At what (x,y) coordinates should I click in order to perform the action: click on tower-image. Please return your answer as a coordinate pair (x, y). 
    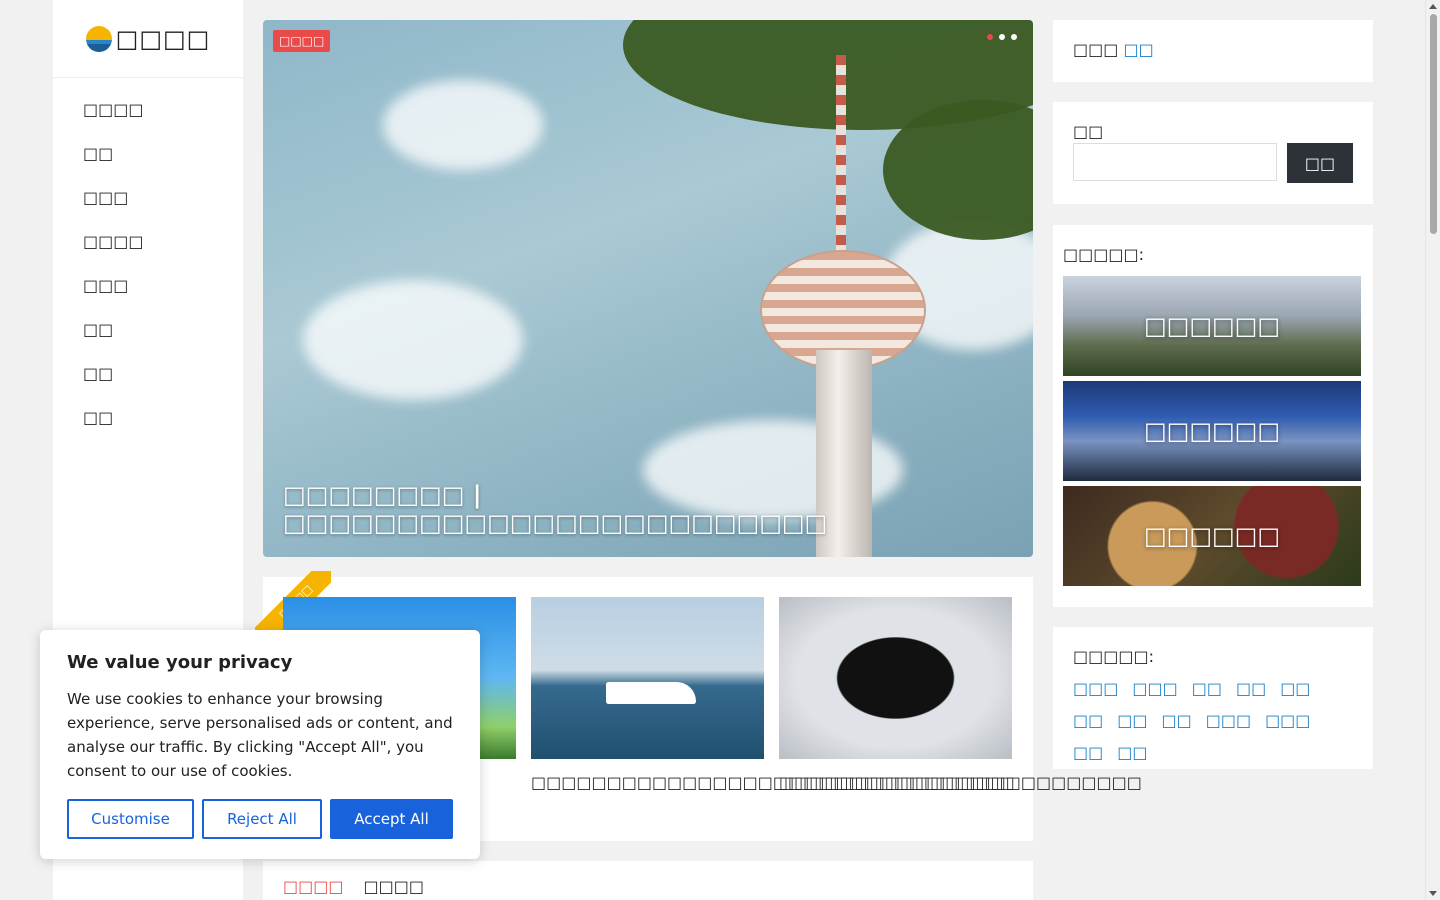
    Looking at the image, I should click on (841, 155).